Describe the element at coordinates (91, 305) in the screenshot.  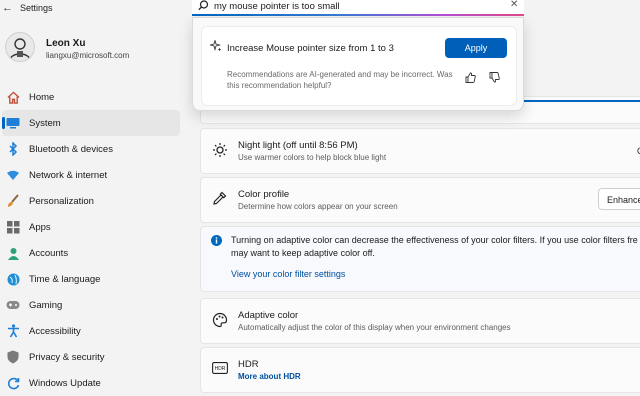
I see `sidebar-item-gaming: Gaming` at that location.